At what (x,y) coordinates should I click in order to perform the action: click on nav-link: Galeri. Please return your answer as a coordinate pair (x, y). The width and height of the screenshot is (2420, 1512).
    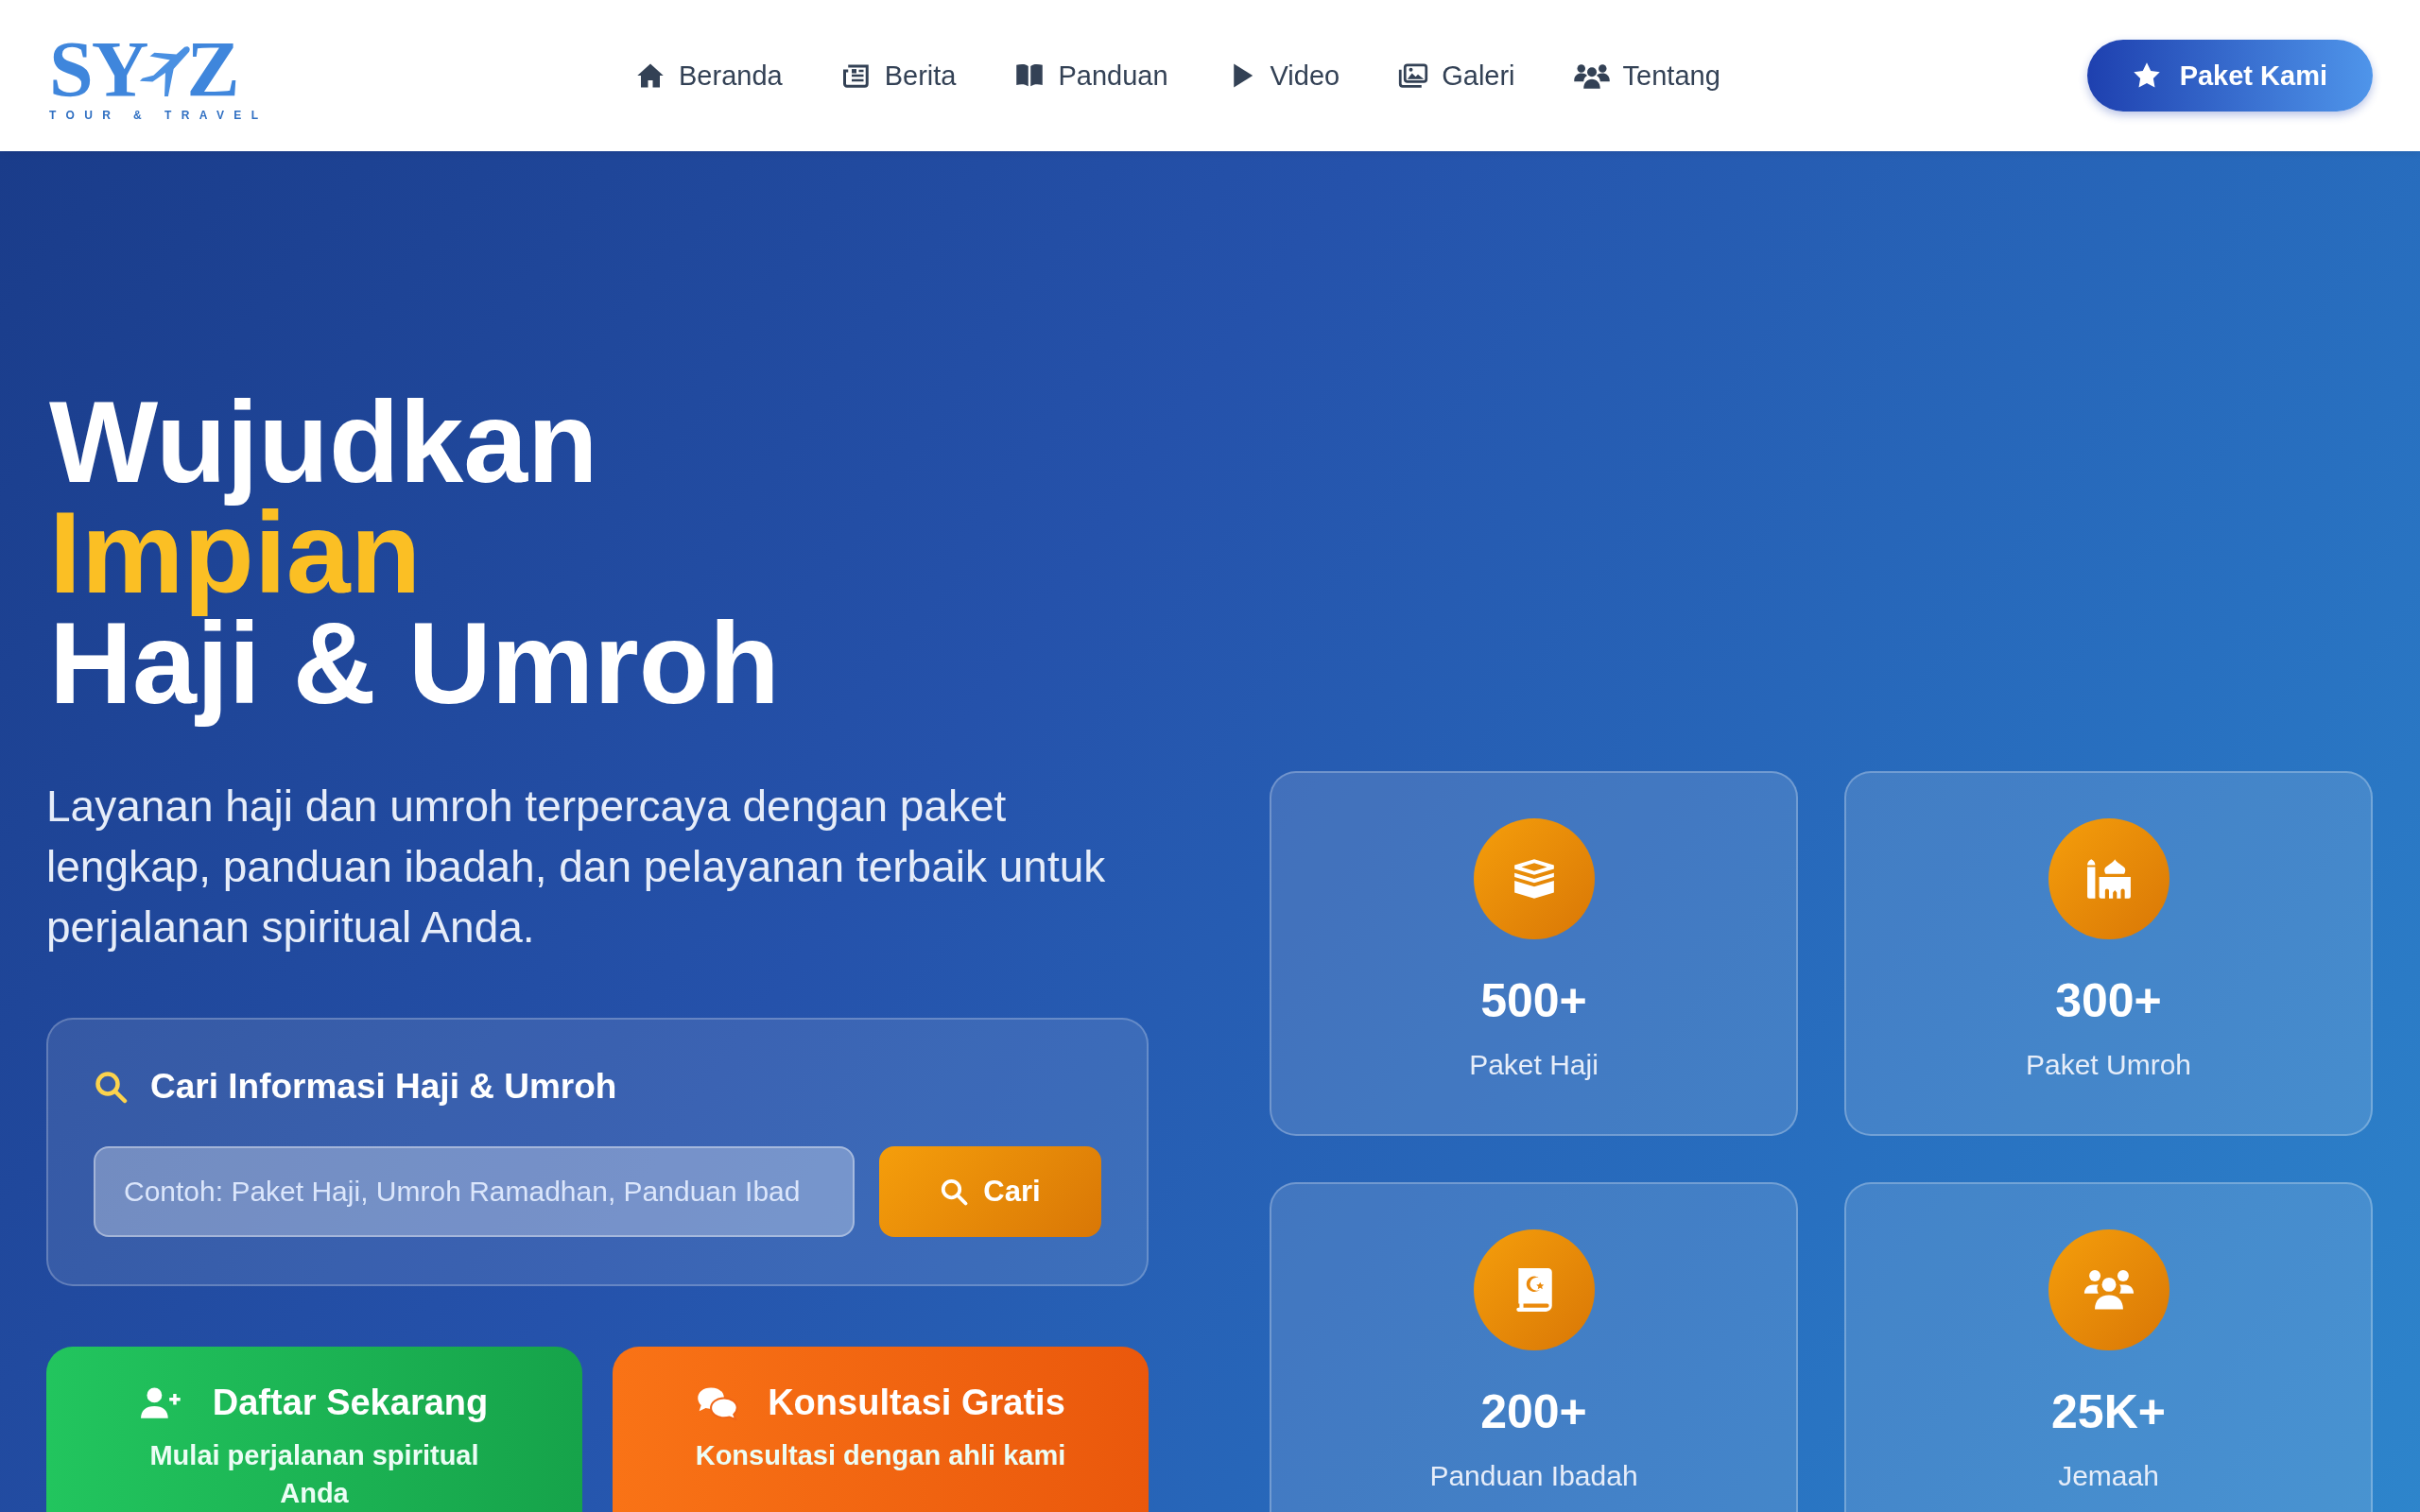
    Looking at the image, I should click on (1456, 76).